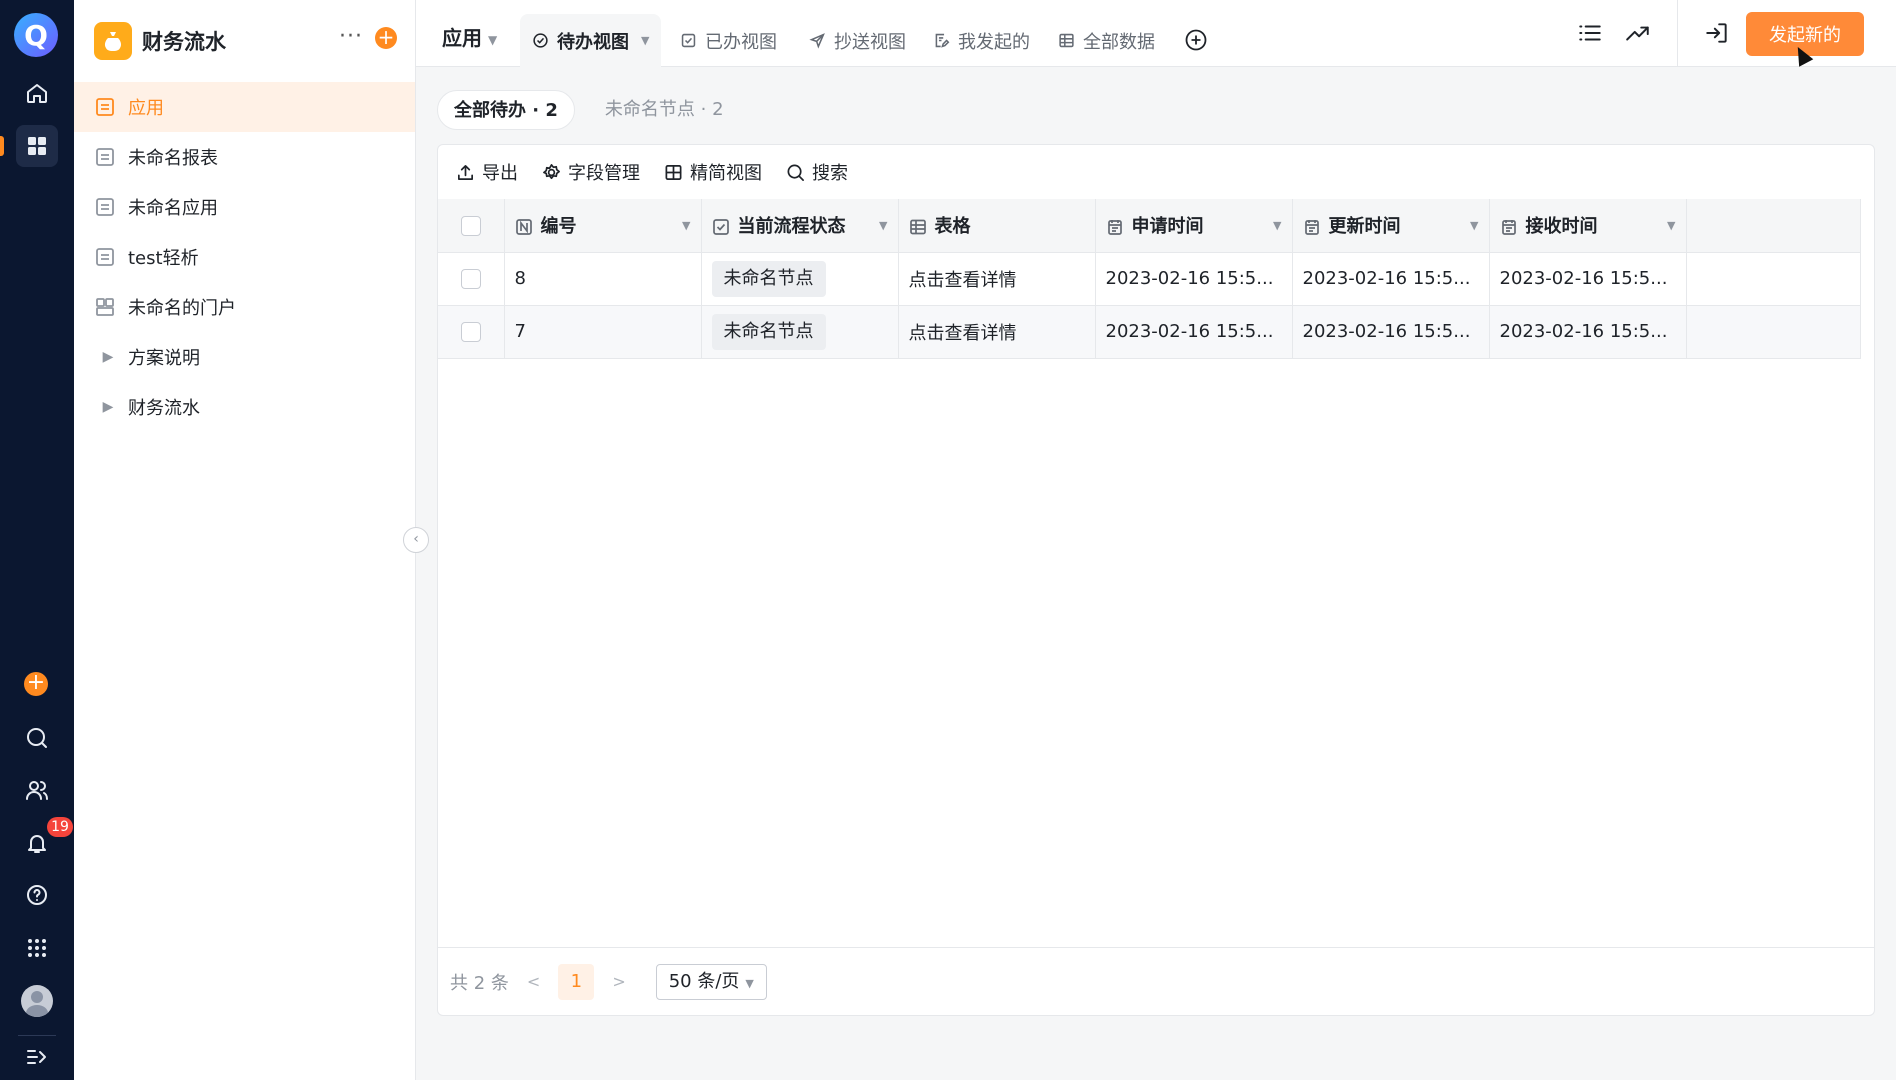  I want to click on column-header-id: 编号 ▼, so click(603, 226).